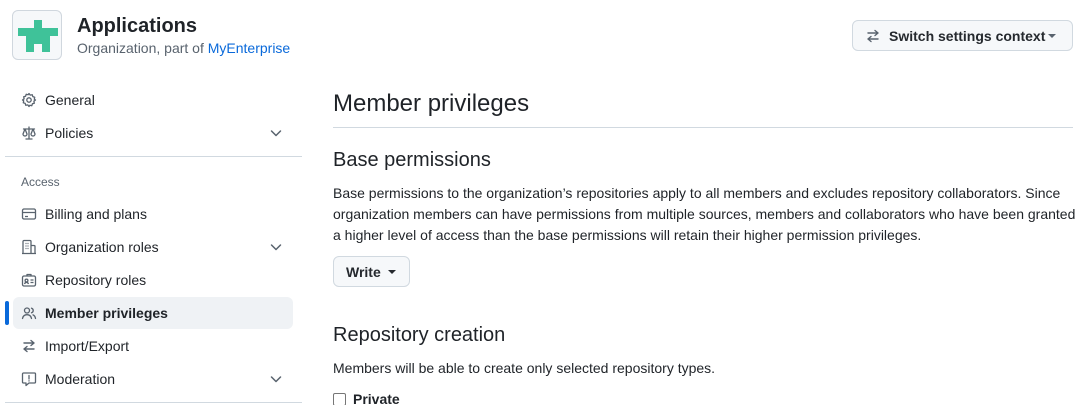 This screenshot has height=405, width=1091. Describe the element at coordinates (153, 214) in the screenshot. I see `sidebar-item-billing: Billing and plans` at that location.